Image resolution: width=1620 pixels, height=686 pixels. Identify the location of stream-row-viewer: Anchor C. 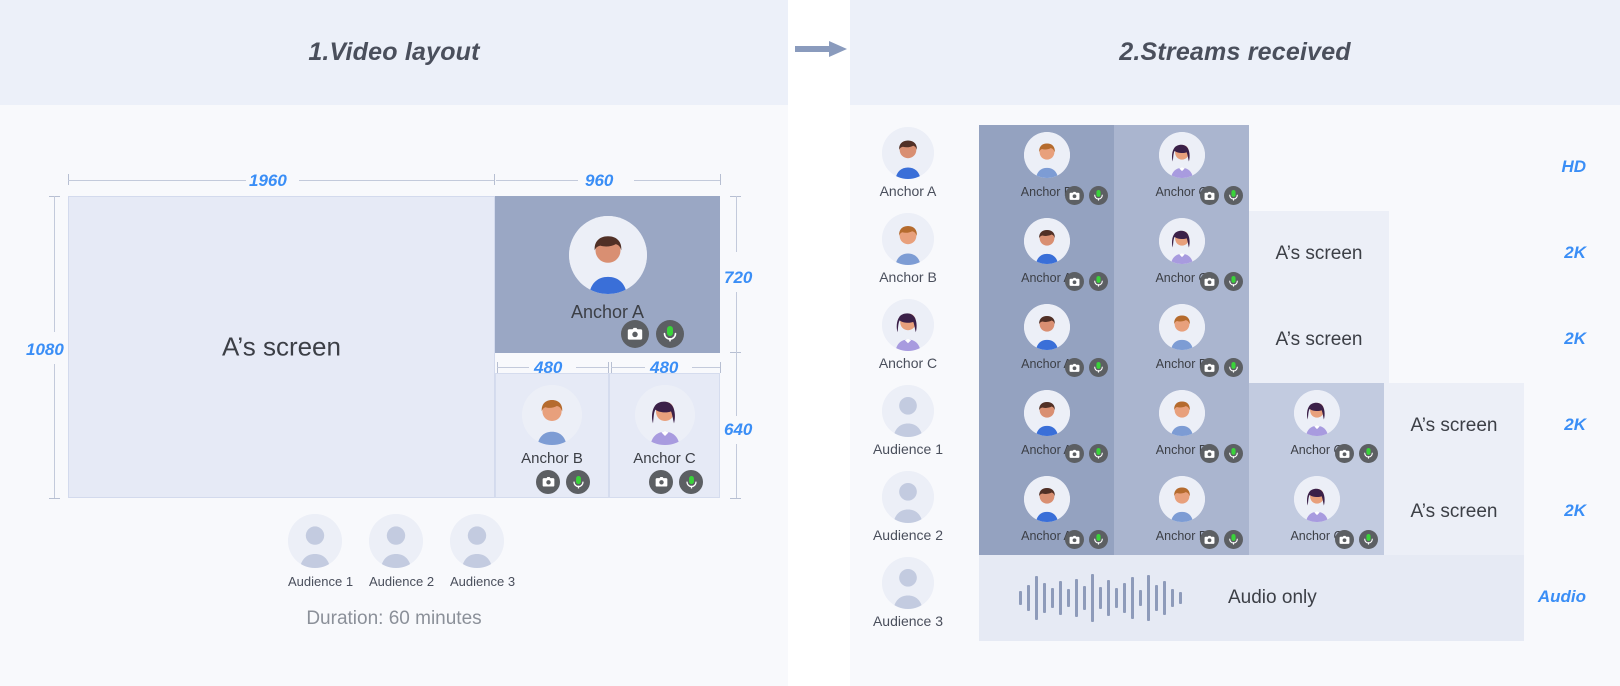
(908, 340).